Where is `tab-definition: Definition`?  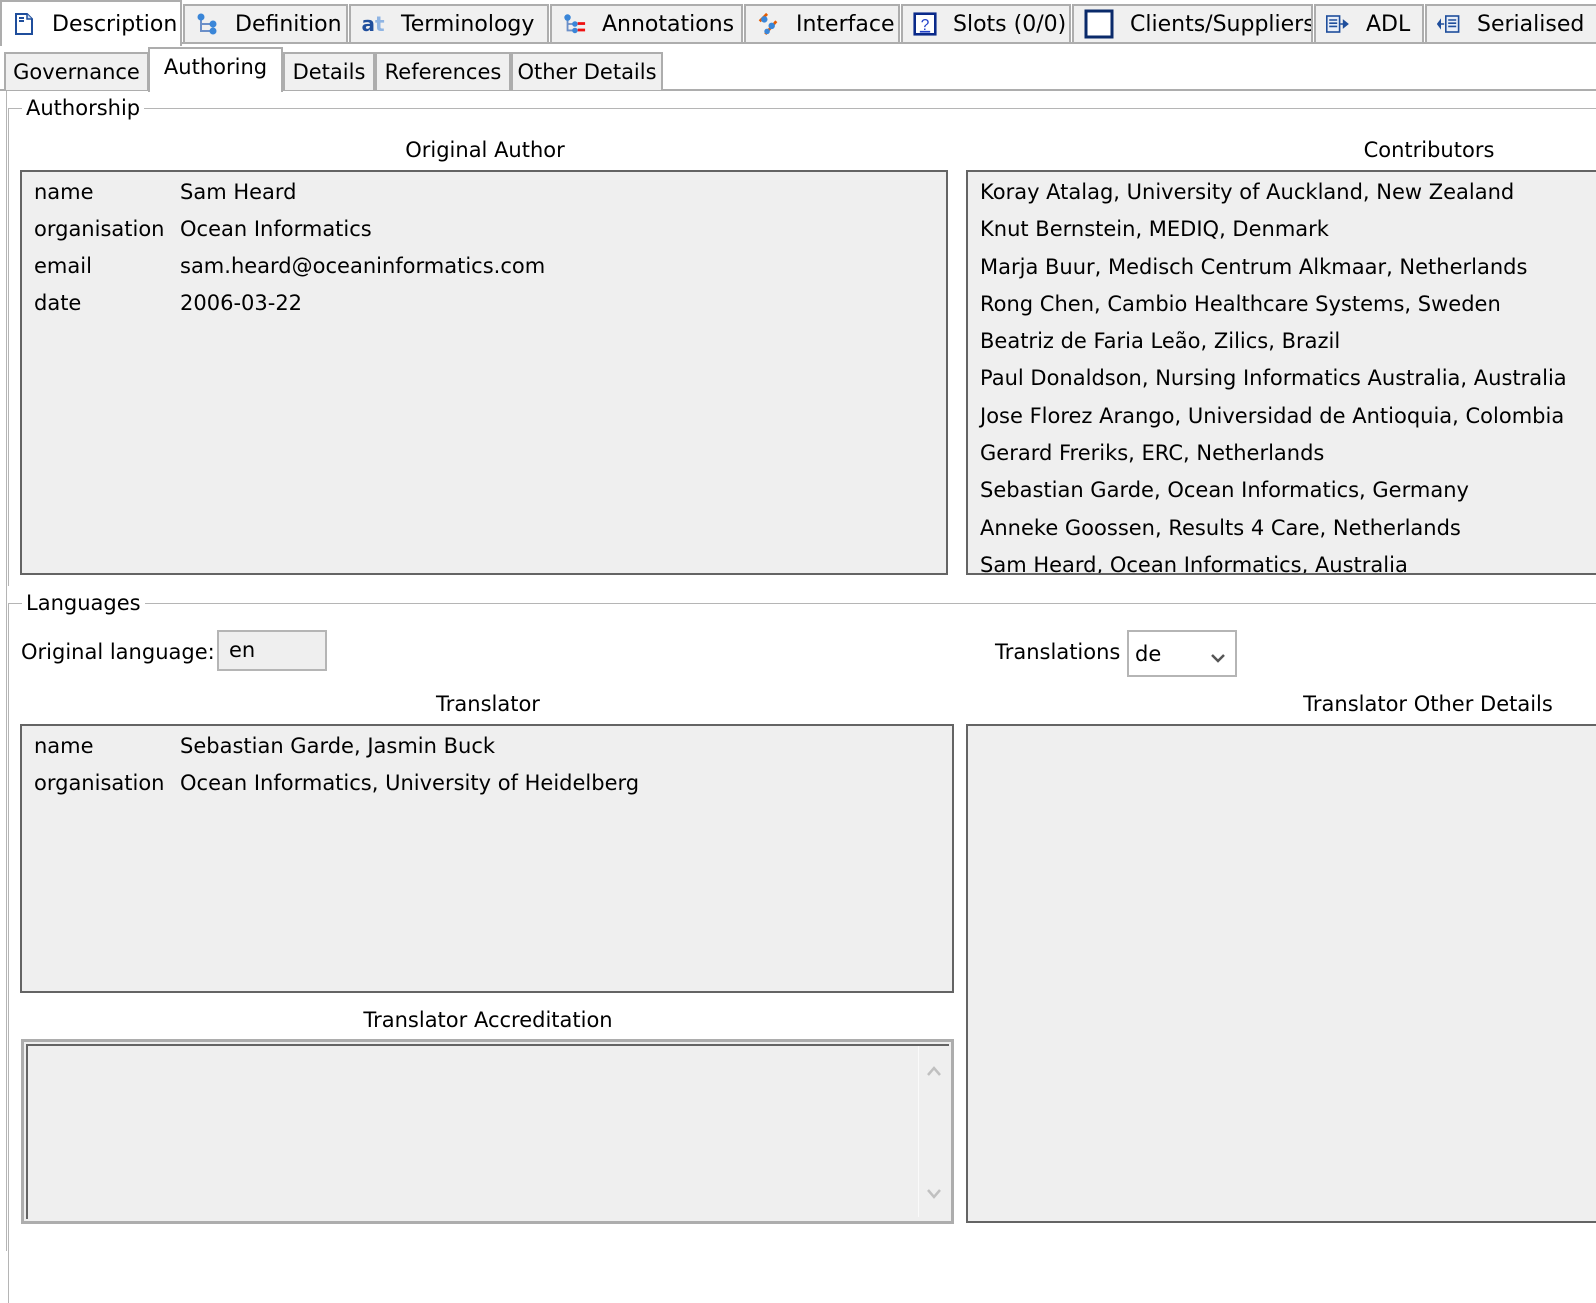
tab-definition: Definition is located at coordinates (265, 23).